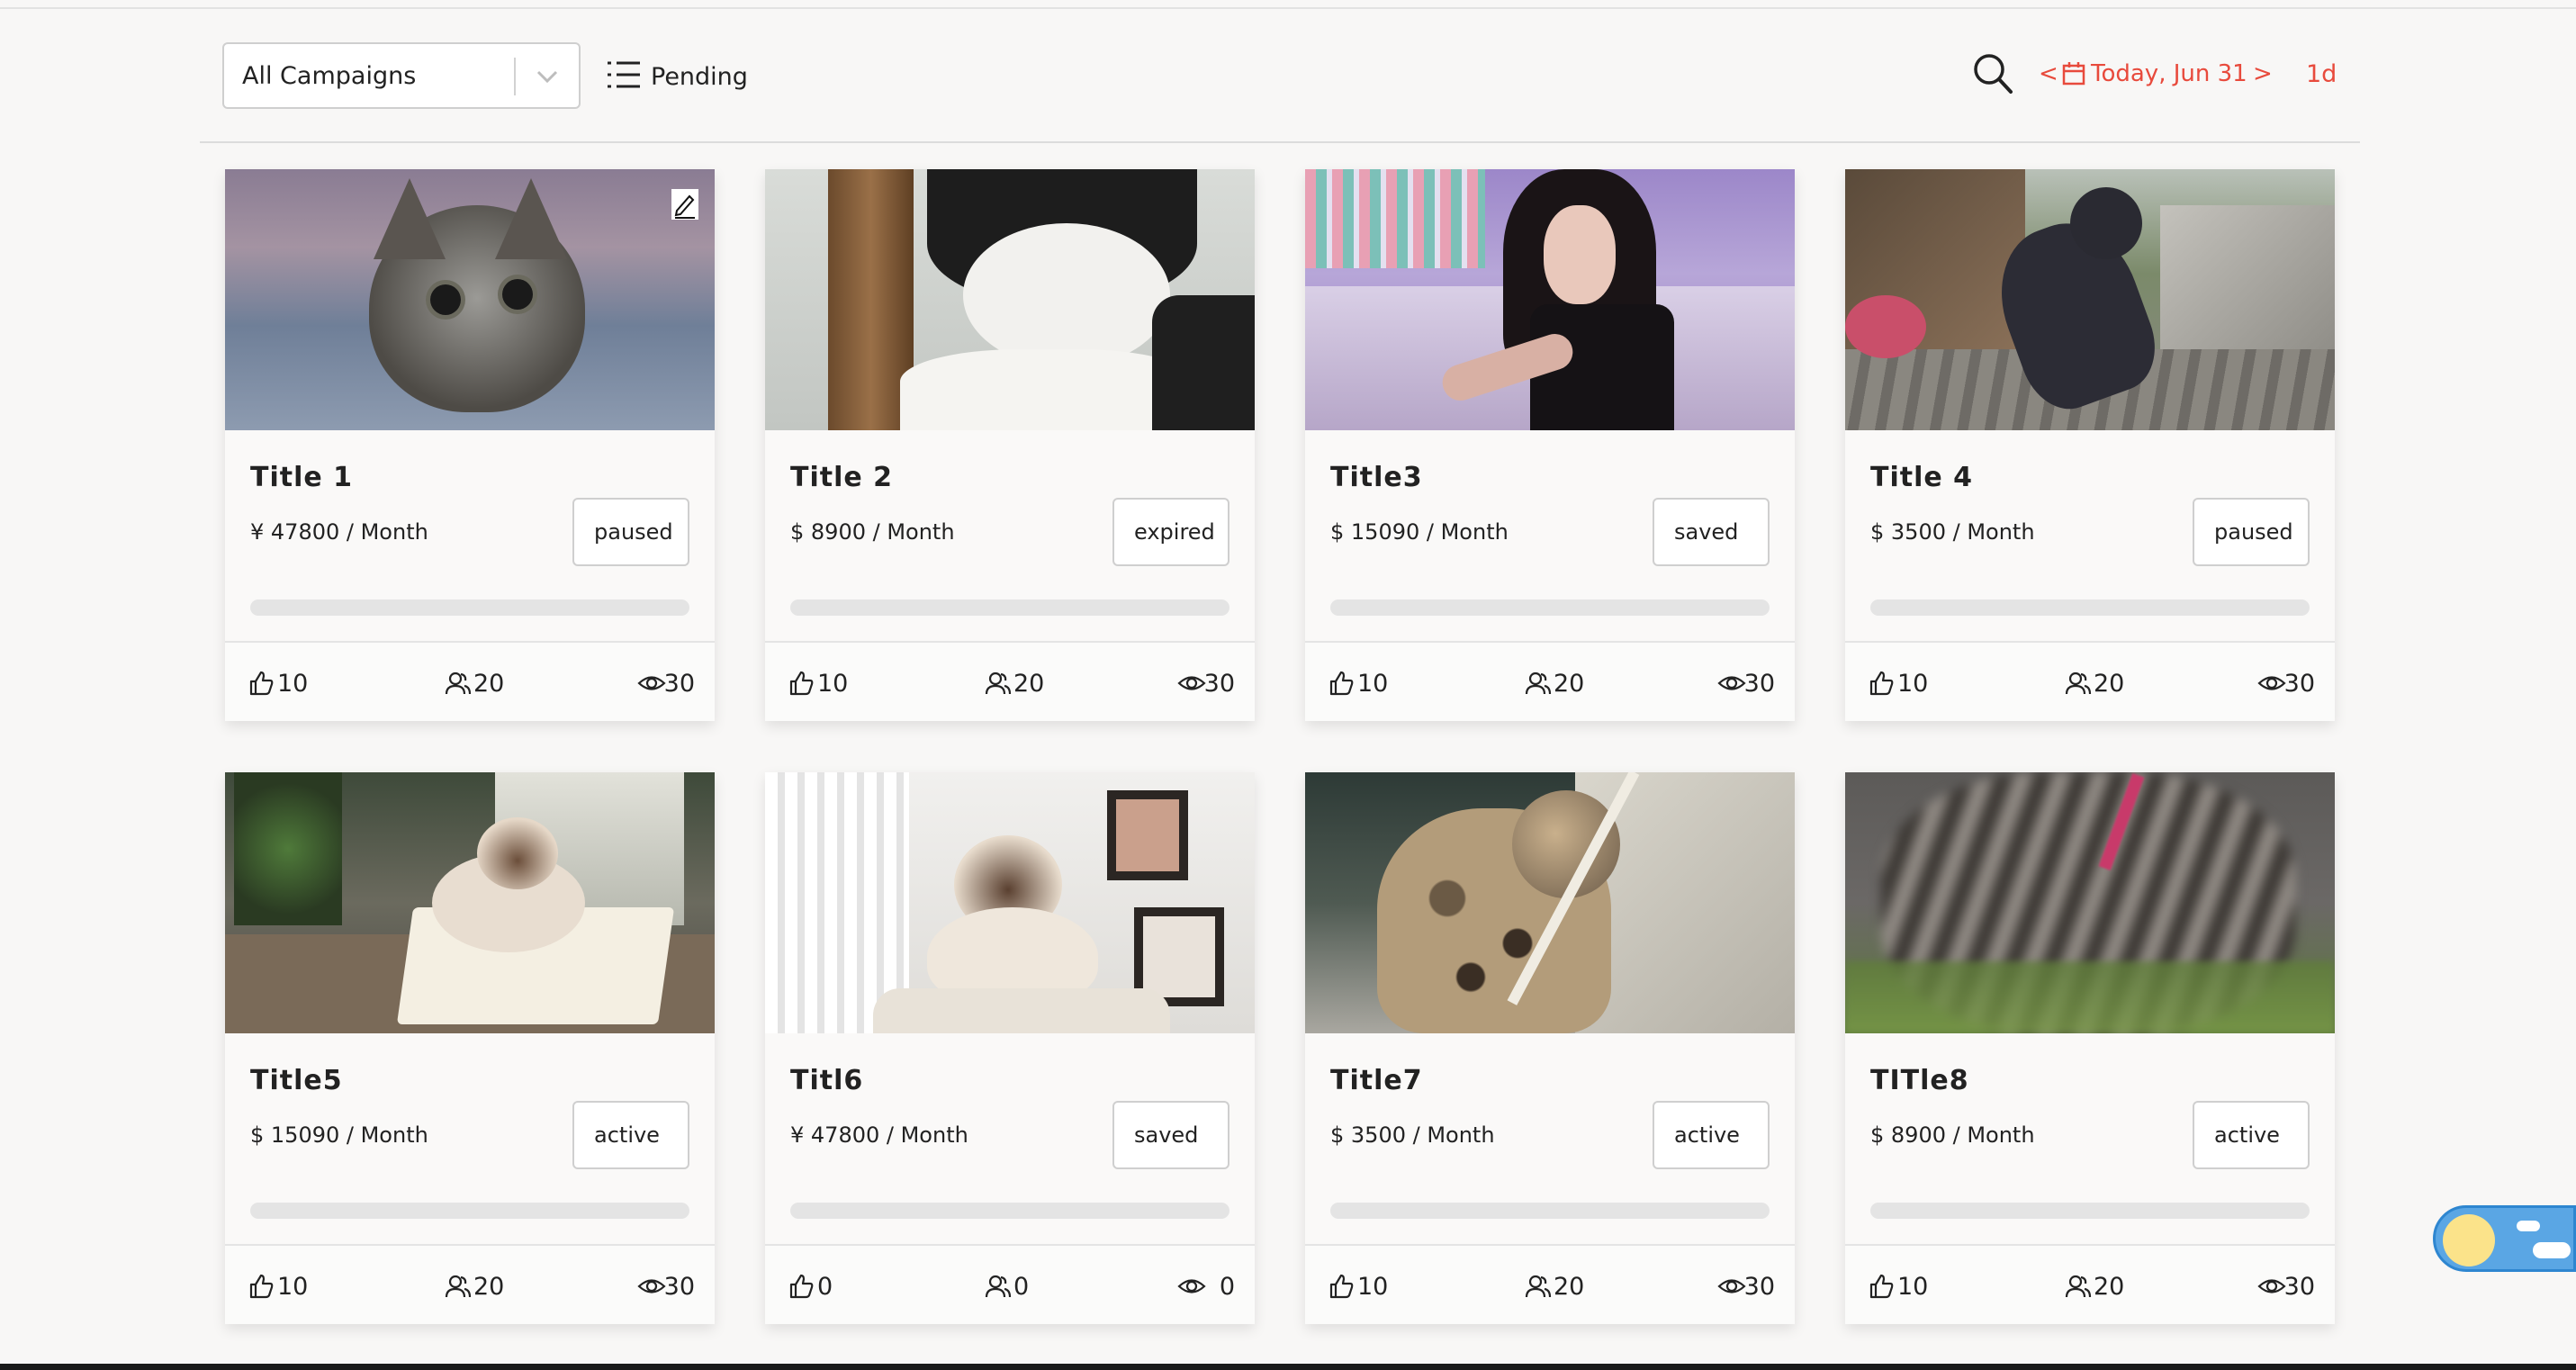  I want to click on campaign-select: All Campaigns, so click(401, 75).